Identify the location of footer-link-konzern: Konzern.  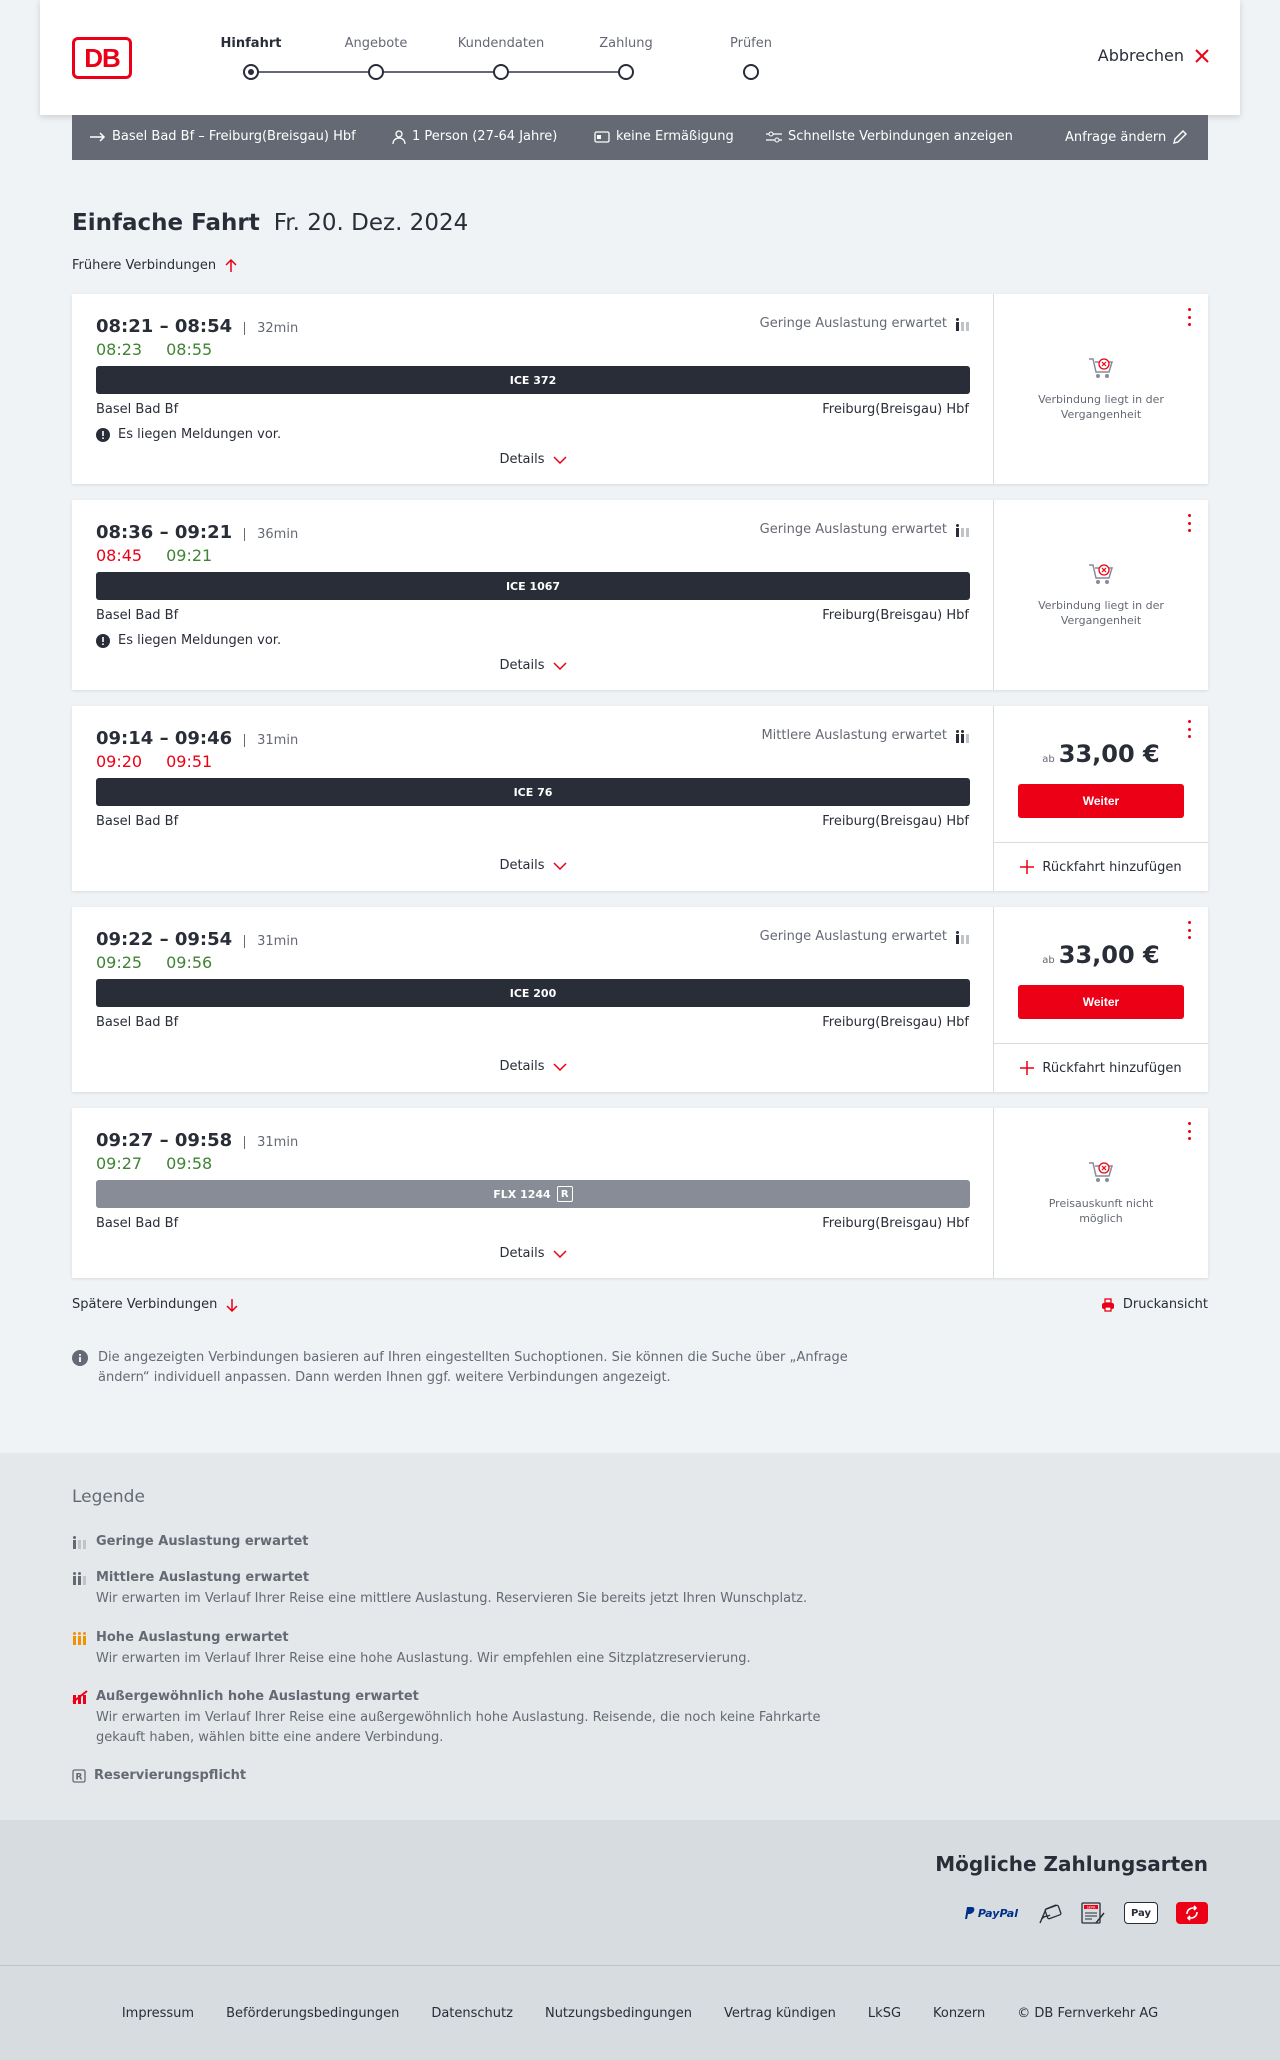
(959, 2013).